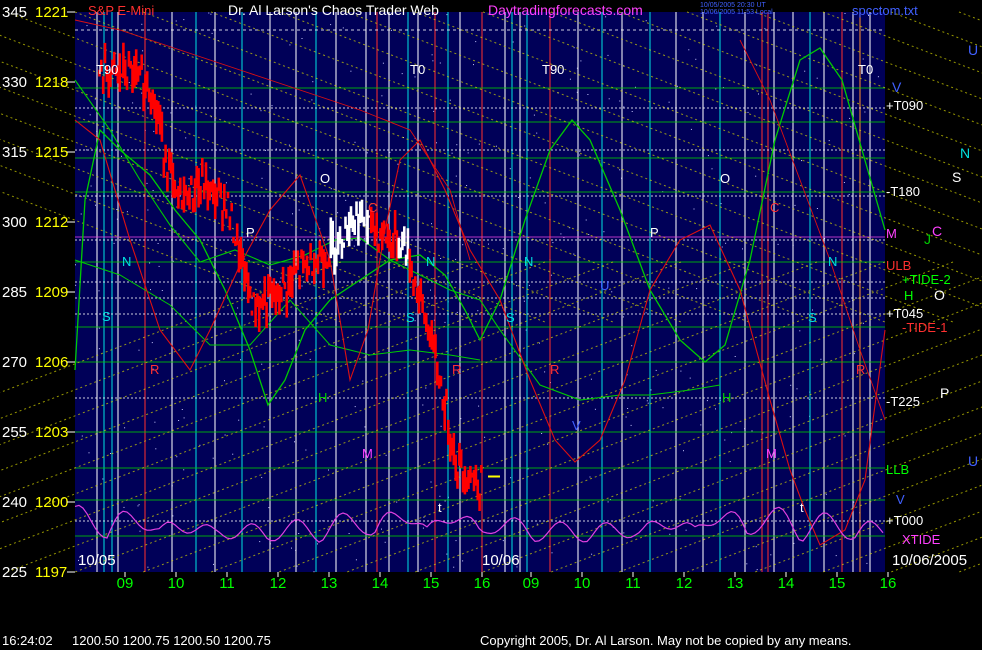 The image size is (982, 650). Describe the element at coordinates (891, 233) in the screenshot. I see `right-axis-label: M` at that location.